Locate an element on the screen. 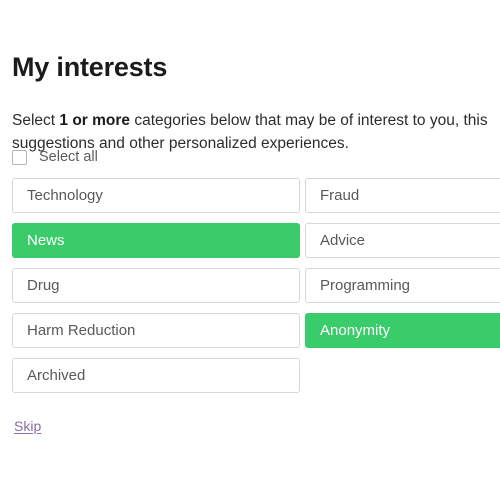  category-chip: Drug is located at coordinates (156, 285).